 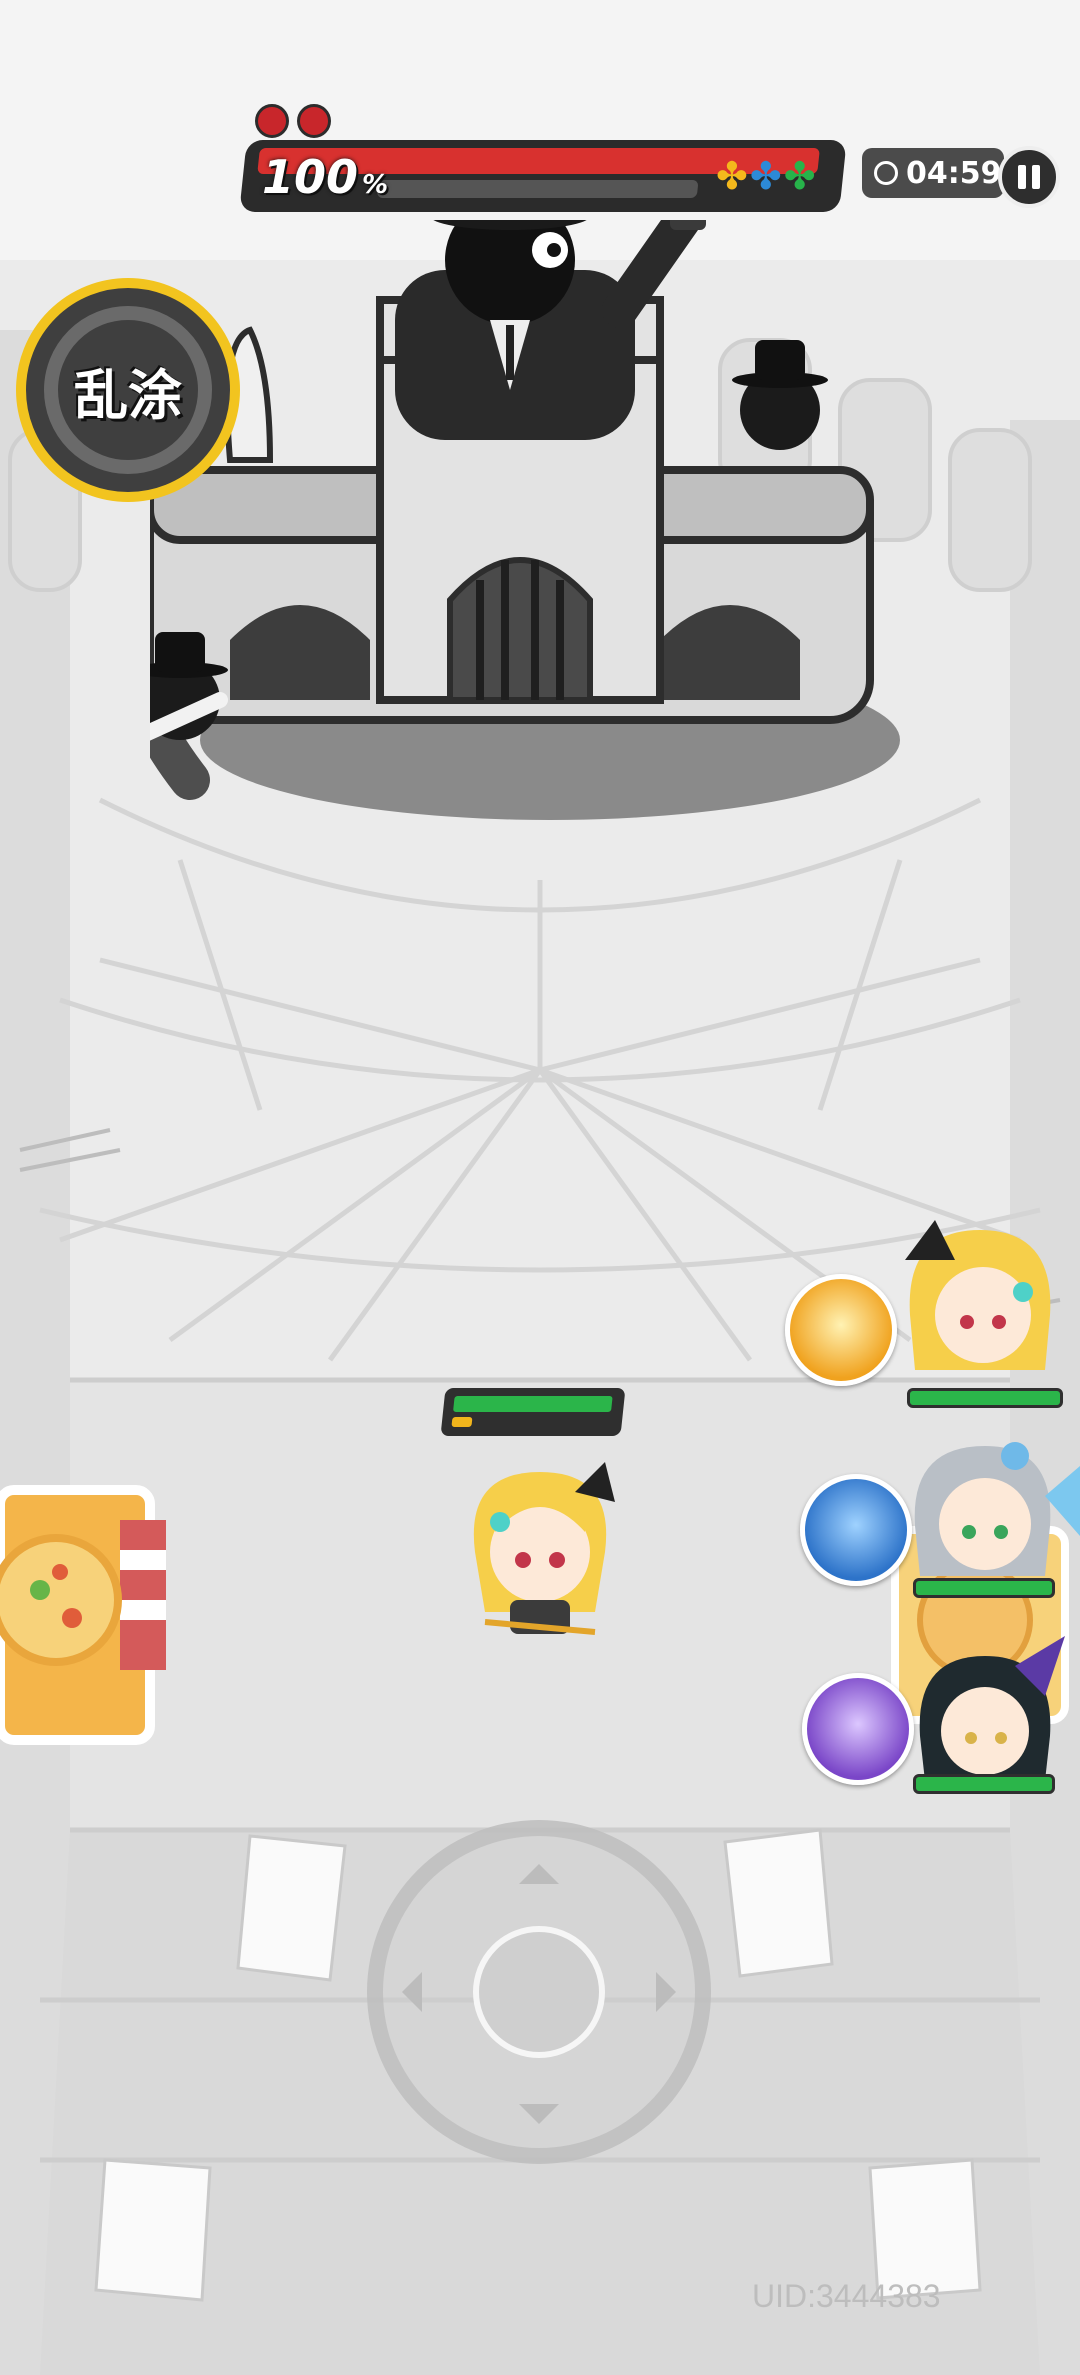 I want to click on arrow-down-icon, so click(x=539, y=2124).